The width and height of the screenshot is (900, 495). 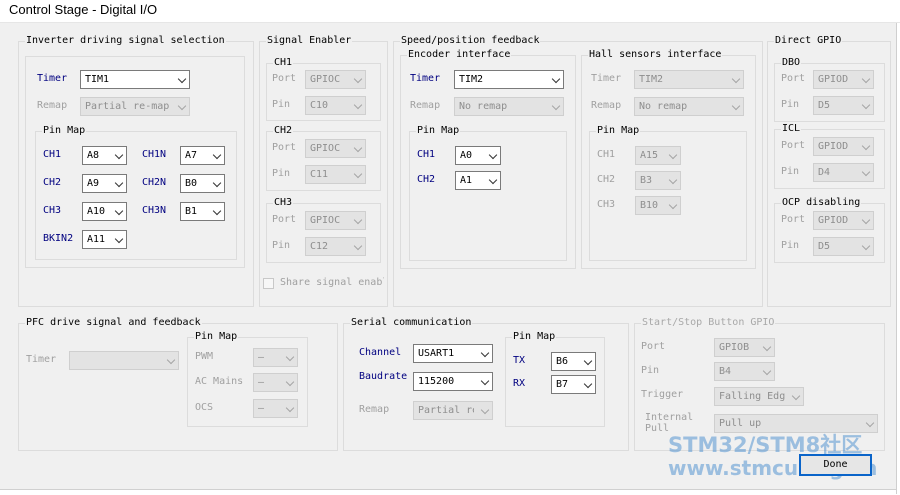 What do you see at coordinates (268, 283) in the screenshot?
I see `share-signal-checkbox` at bounding box center [268, 283].